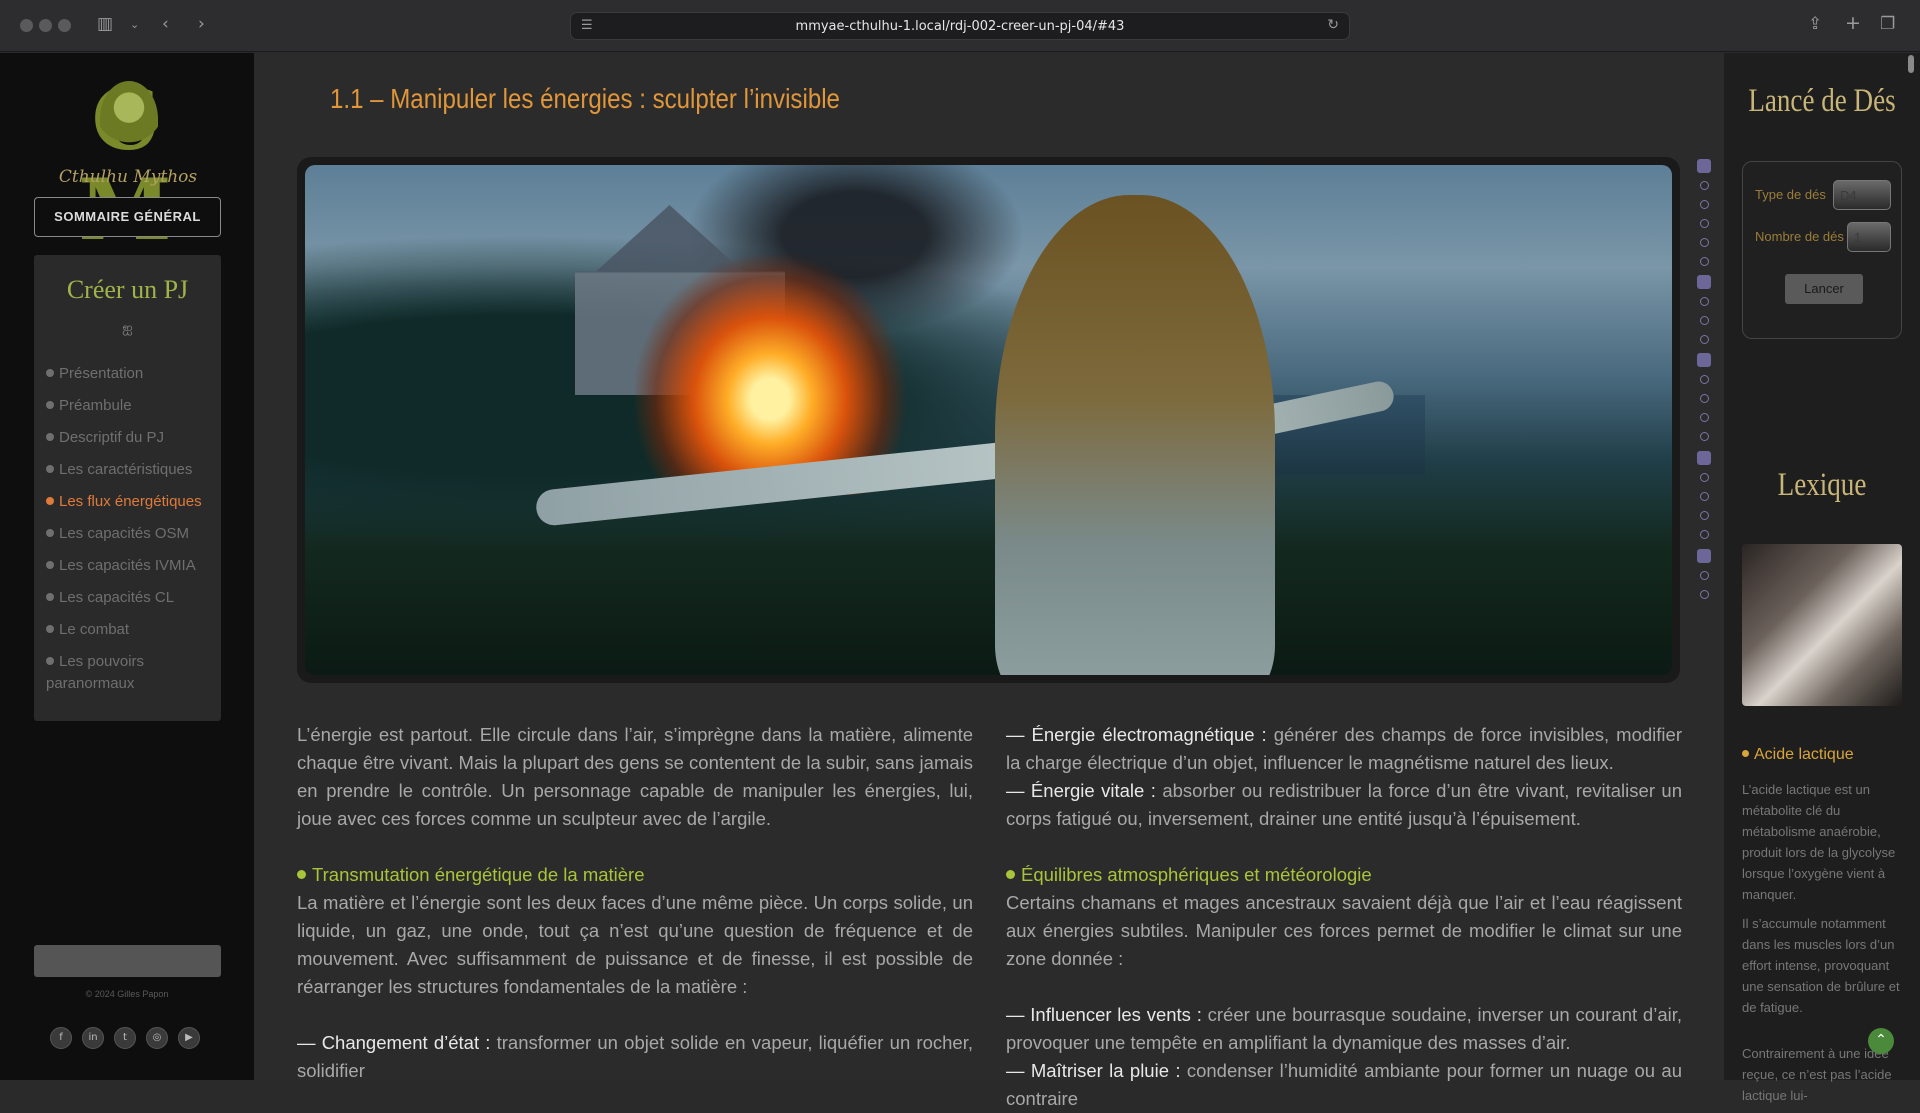  What do you see at coordinates (1853, 23) in the screenshot?
I see `new-tab-icon: +` at bounding box center [1853, 23].